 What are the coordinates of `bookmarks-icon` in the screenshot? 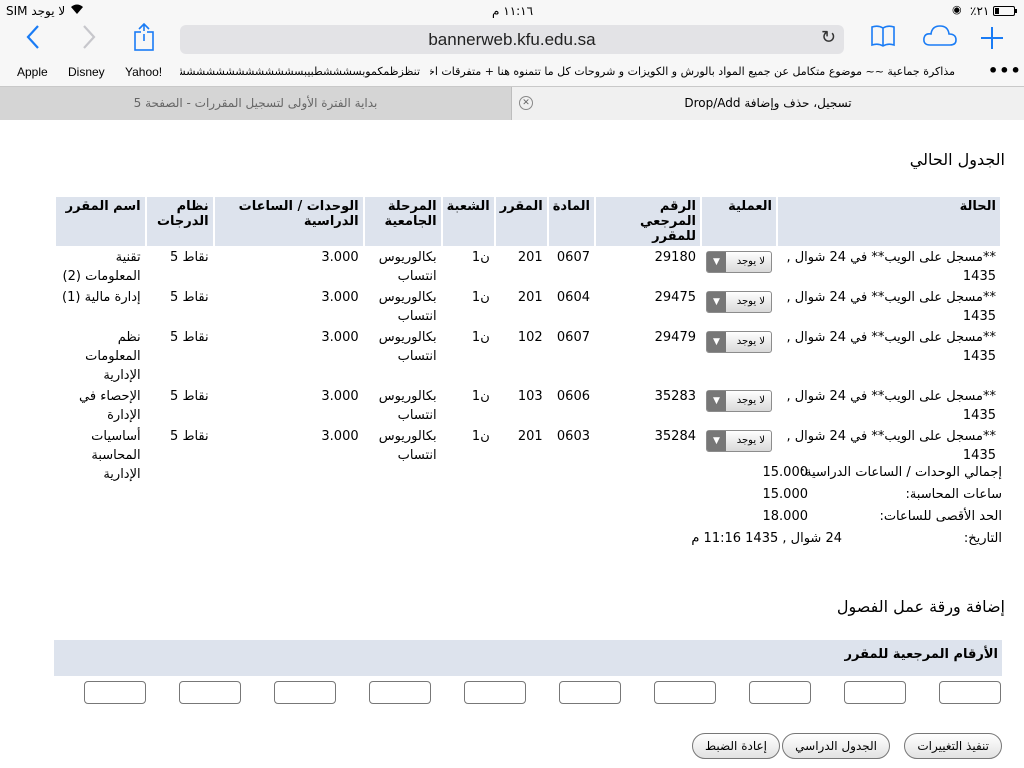 It's located at (883, 39).